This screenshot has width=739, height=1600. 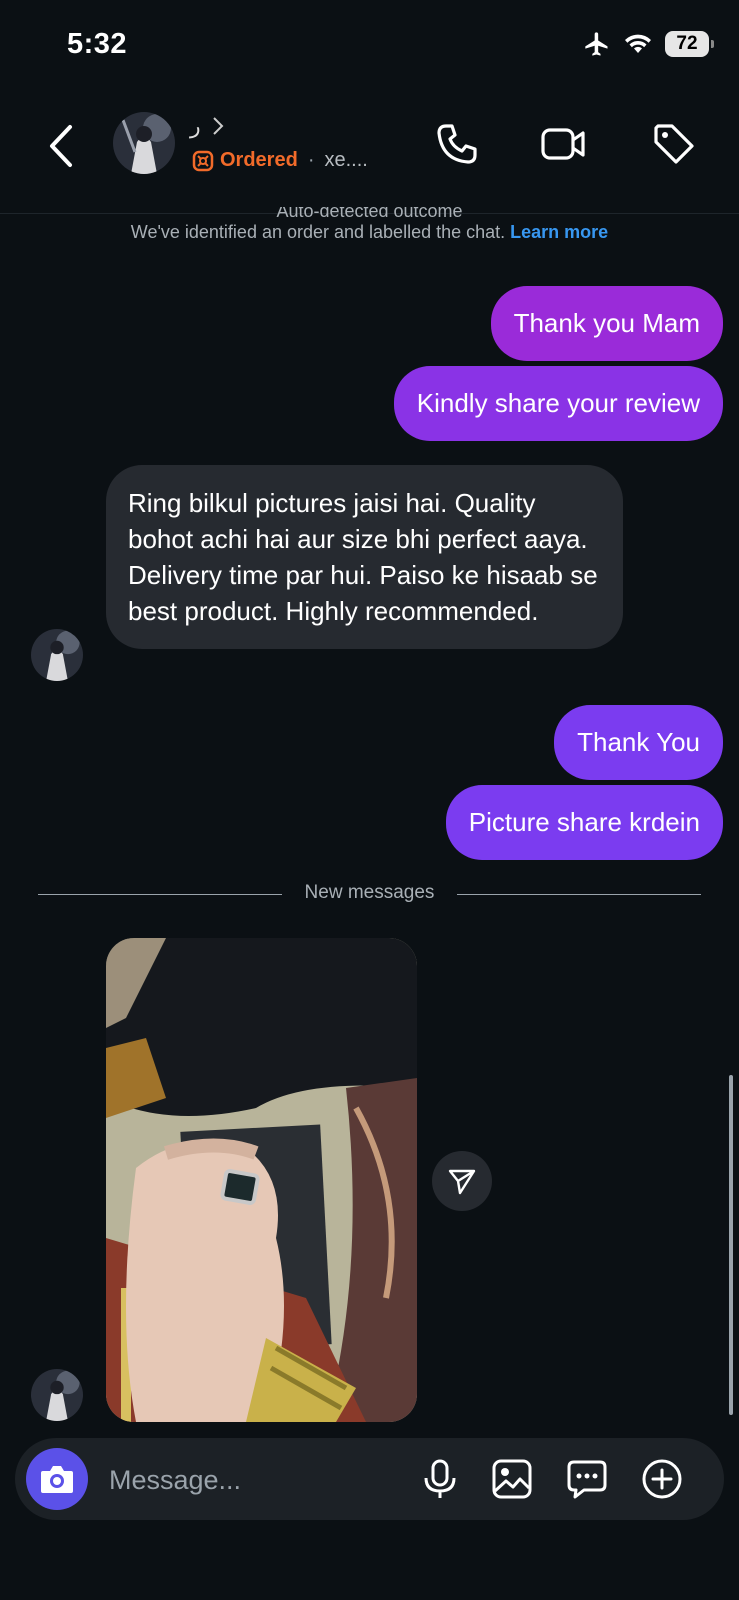 What do you see at coordinates (662, 1479) in the screenshot?
I see `plus-circle-icon` at bounding box center [662, 1479].